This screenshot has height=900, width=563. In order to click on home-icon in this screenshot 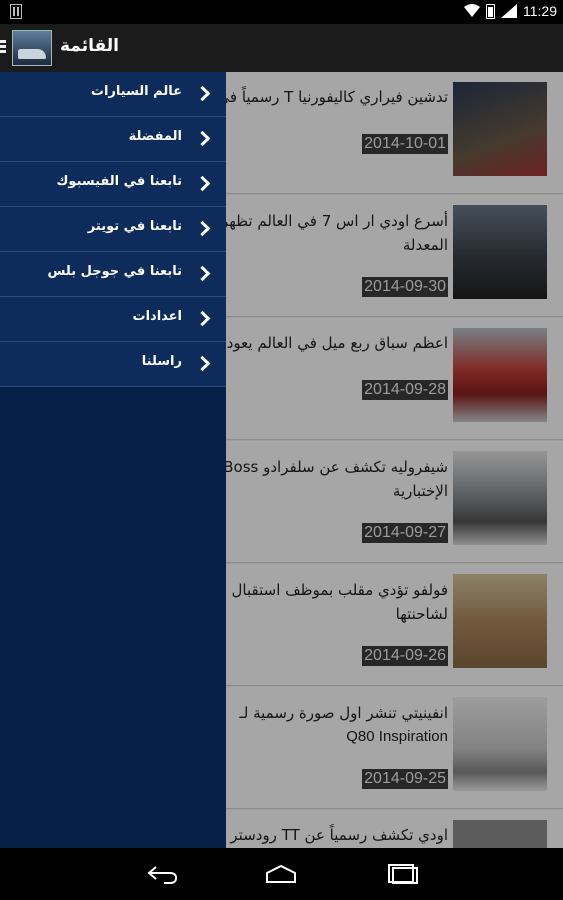, I will do `click(281, 874)`.